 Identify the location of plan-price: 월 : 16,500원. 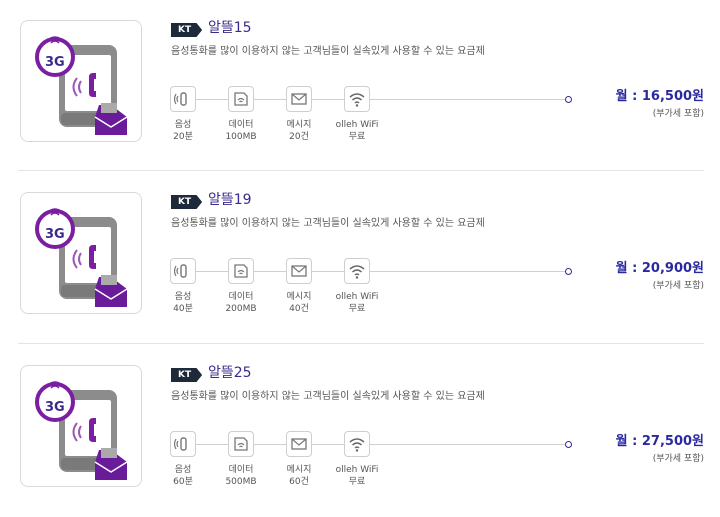
(659, 96).